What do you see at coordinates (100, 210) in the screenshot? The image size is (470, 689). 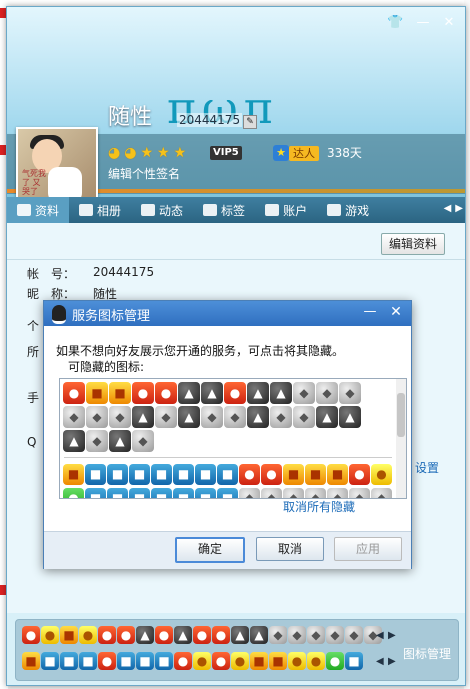 I see `tab-album: 相册` at bounding box center [100, 210].